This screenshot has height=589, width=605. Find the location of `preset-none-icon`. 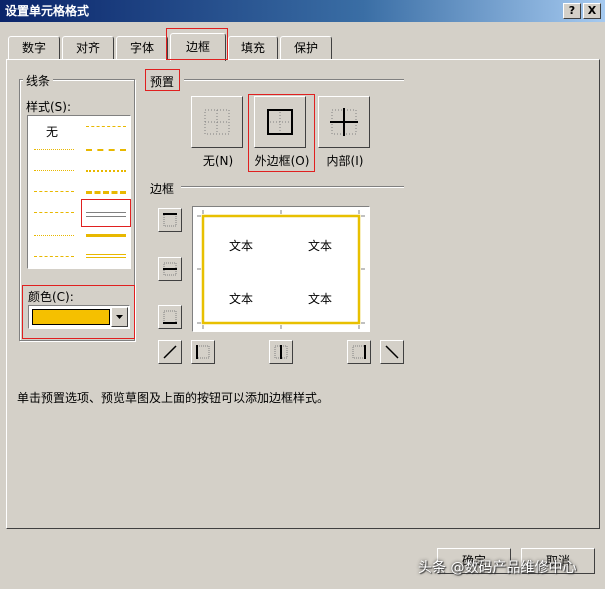

preset-none-icon is located at coordinates (217, 122).